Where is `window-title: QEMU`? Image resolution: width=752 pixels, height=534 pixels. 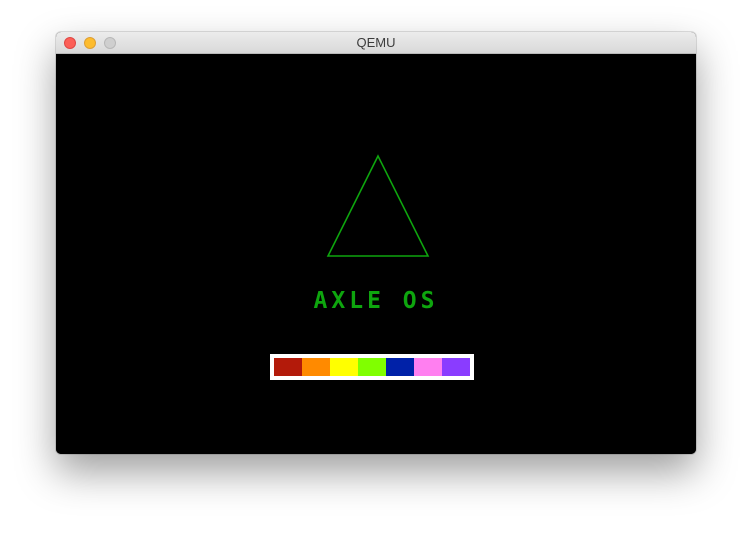 window-title: QEMU is located at coordinates (376, 42).